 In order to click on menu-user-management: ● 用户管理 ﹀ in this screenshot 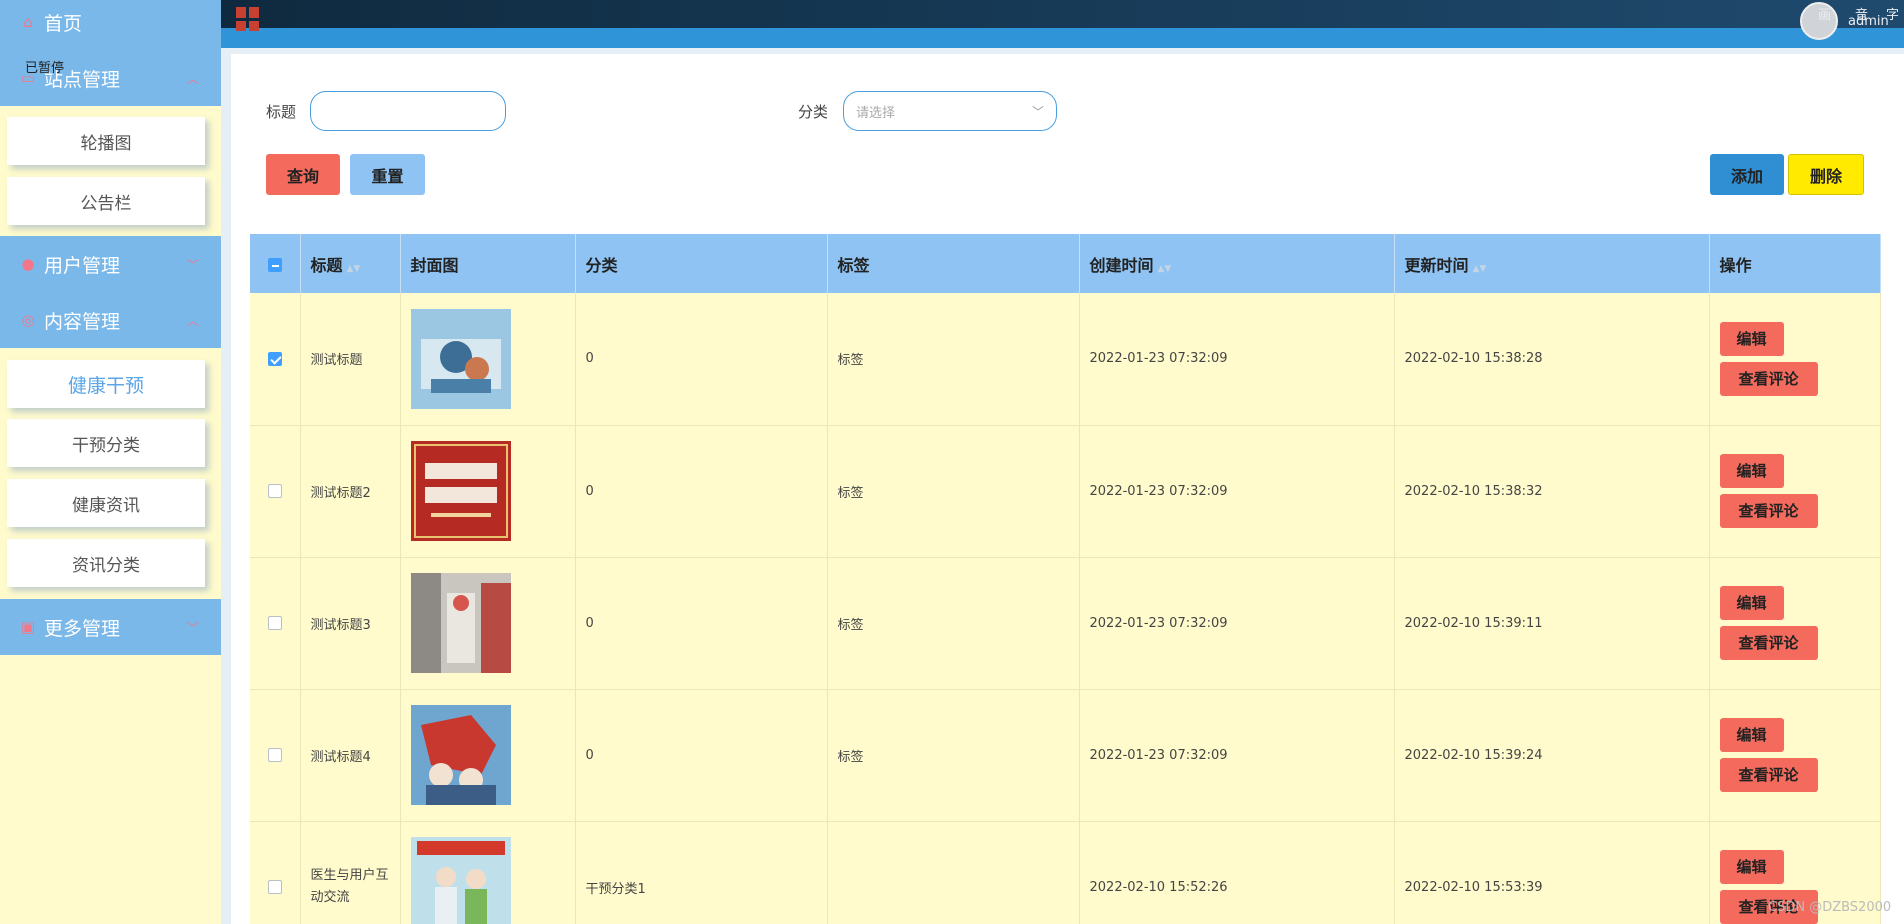, I will do `click(110, 264)`.